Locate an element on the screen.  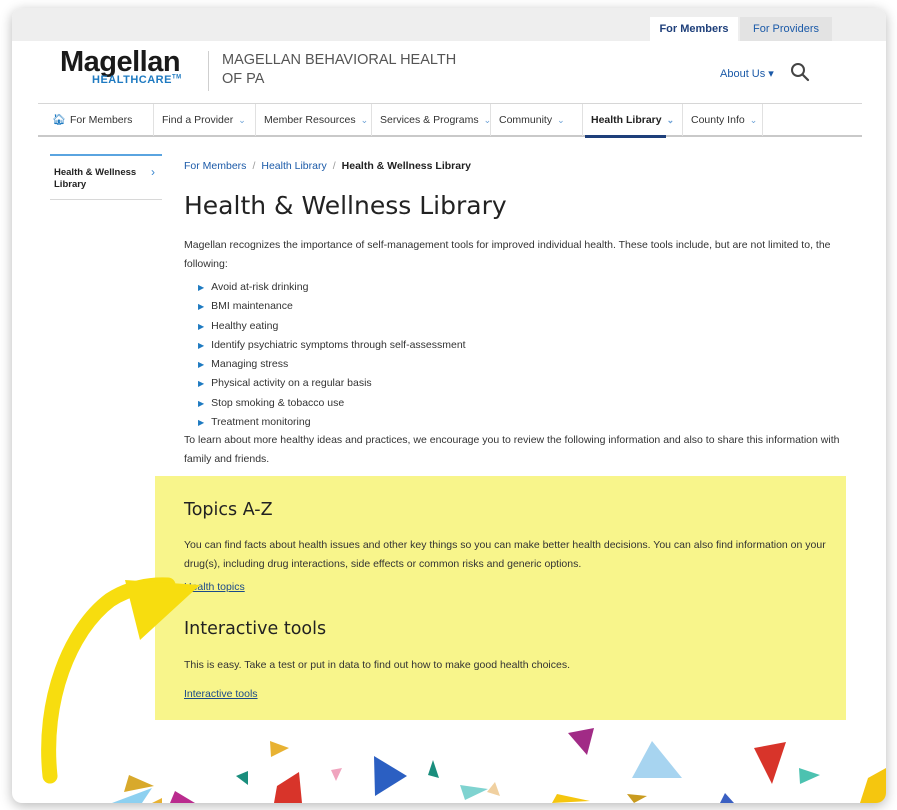
confetti-decoration is located at coordinates (499, 765).